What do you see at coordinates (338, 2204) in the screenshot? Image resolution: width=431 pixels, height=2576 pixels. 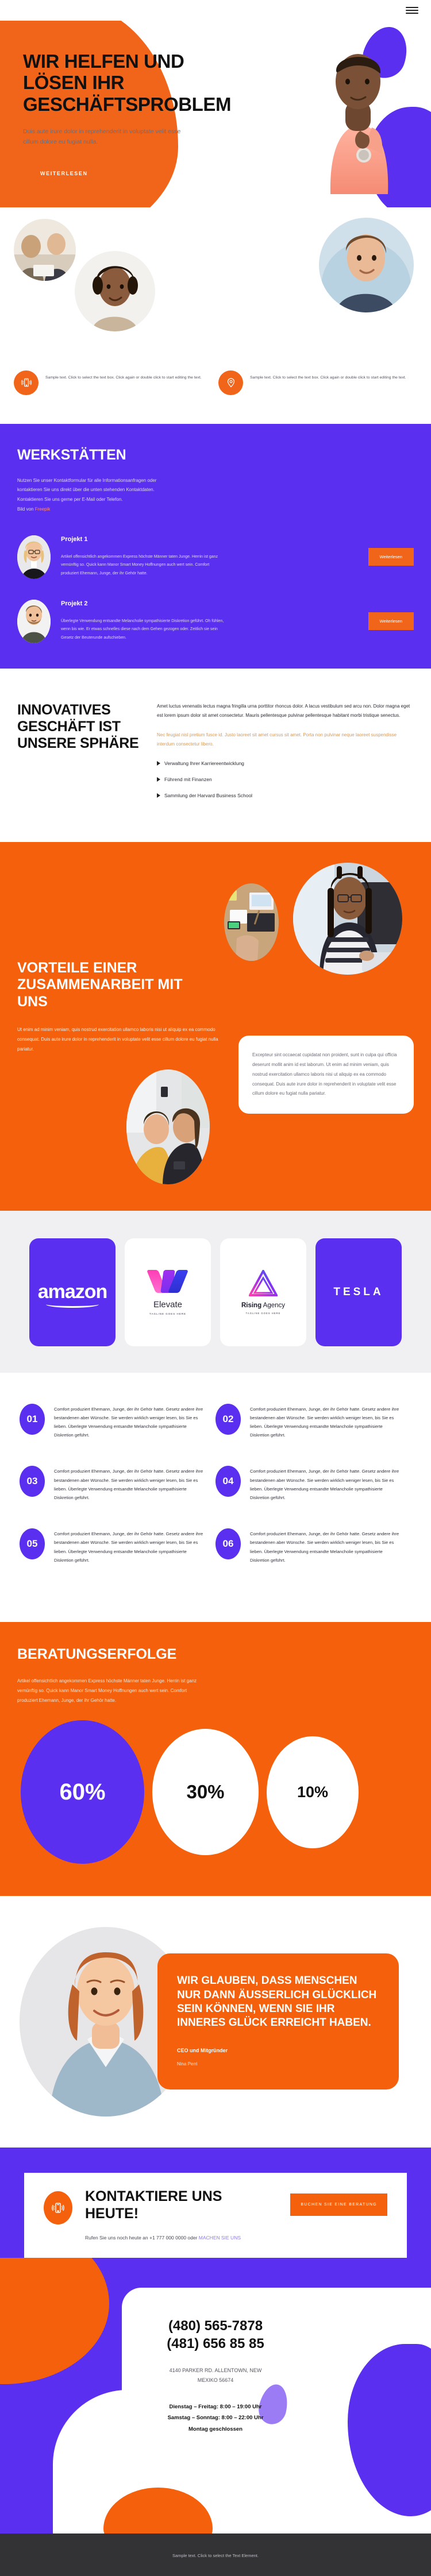 I see `book-consultation-button: BUCHEN SIE EINE BERATUNG` at bounding box center [338, 2204].